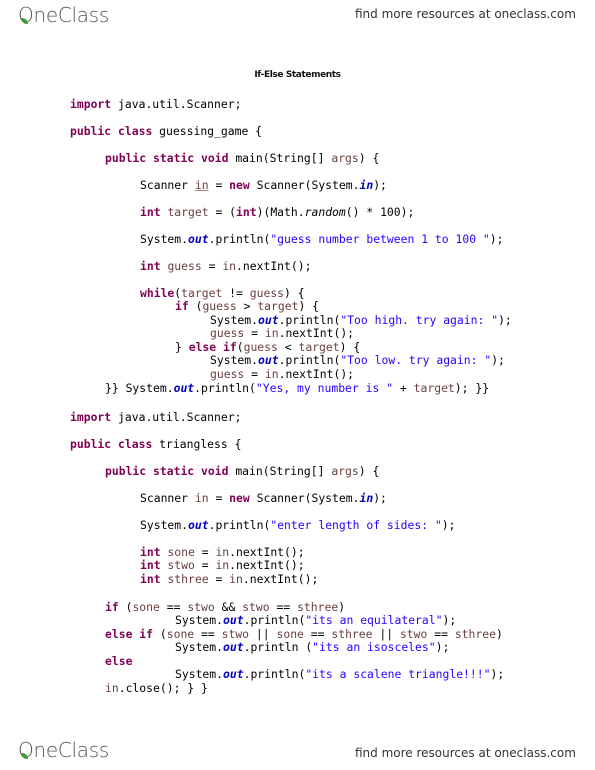 This screenshot has width=595, height=770. I want to click on code-line: int stwo = in.nextInt();, so click(222, 565).